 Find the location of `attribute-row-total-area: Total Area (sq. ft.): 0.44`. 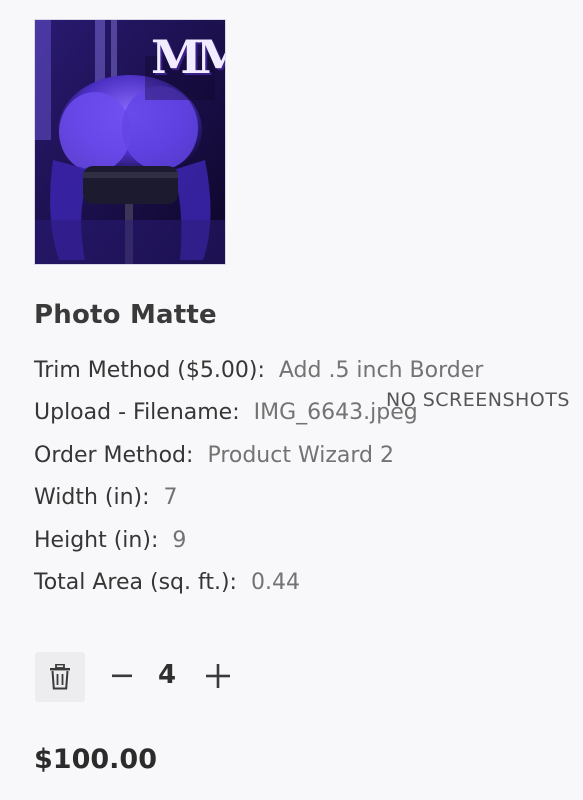

attribute-row-total-area: Total Area (sq. ft.): 0.44 is located at coordinates (304, 585).